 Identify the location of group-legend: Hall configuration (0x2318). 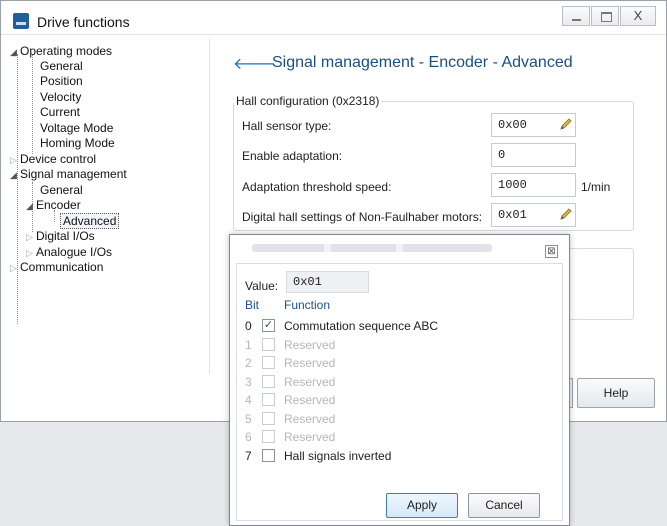
(308, 101).